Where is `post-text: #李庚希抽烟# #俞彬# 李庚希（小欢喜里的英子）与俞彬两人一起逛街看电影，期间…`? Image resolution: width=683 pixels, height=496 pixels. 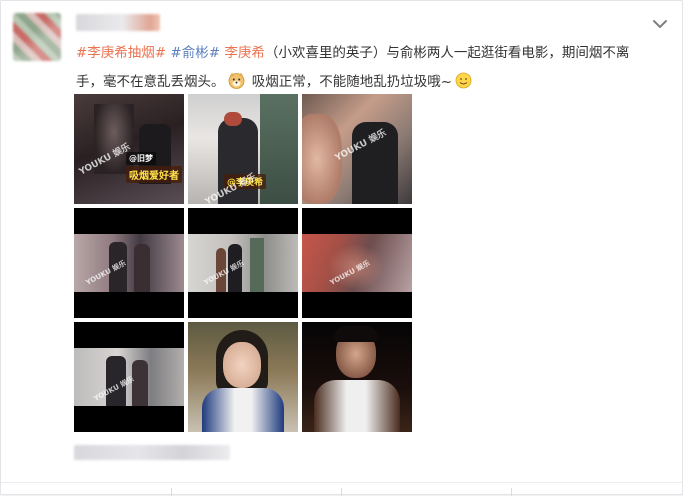
post-text: #李庚希抽烟# #俞彬# 李庚希（小欢喜里的英子）与俞彬两人一起逛街看电影，期间… is located at coordinates (366, 68).